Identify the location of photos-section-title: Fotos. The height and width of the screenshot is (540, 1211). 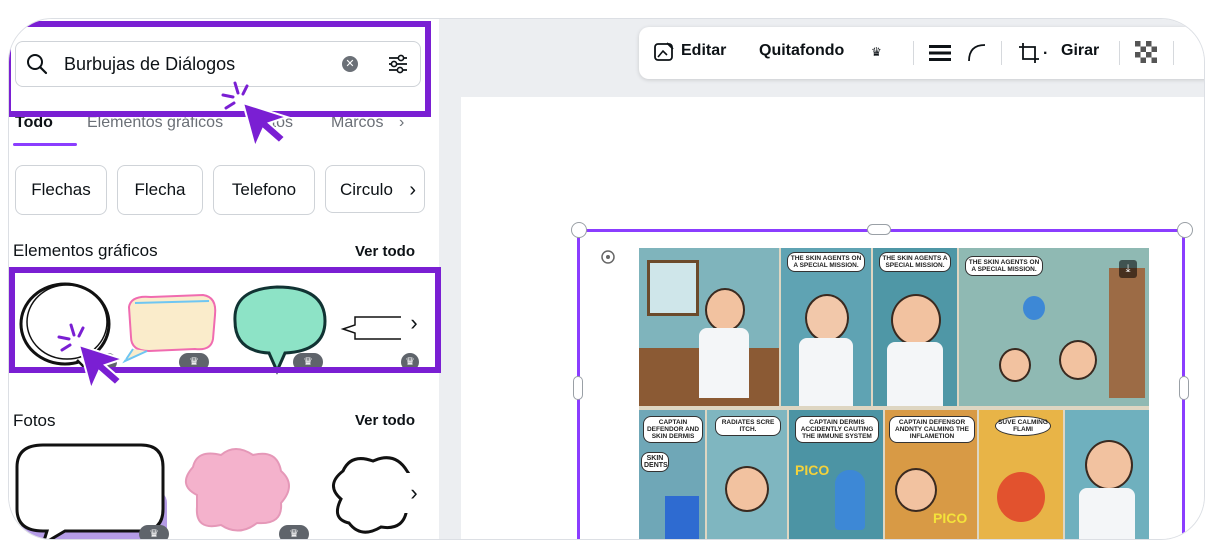
(34, 420).